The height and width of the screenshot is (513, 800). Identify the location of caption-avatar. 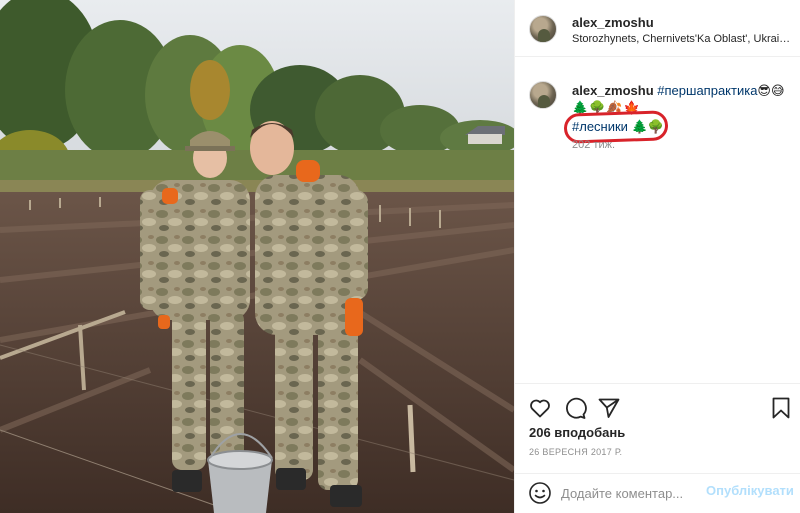
(543, 95).